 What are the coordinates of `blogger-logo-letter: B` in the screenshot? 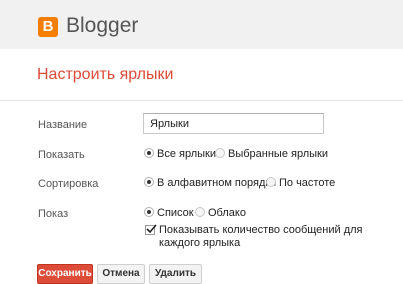 It's located at (48, 26).